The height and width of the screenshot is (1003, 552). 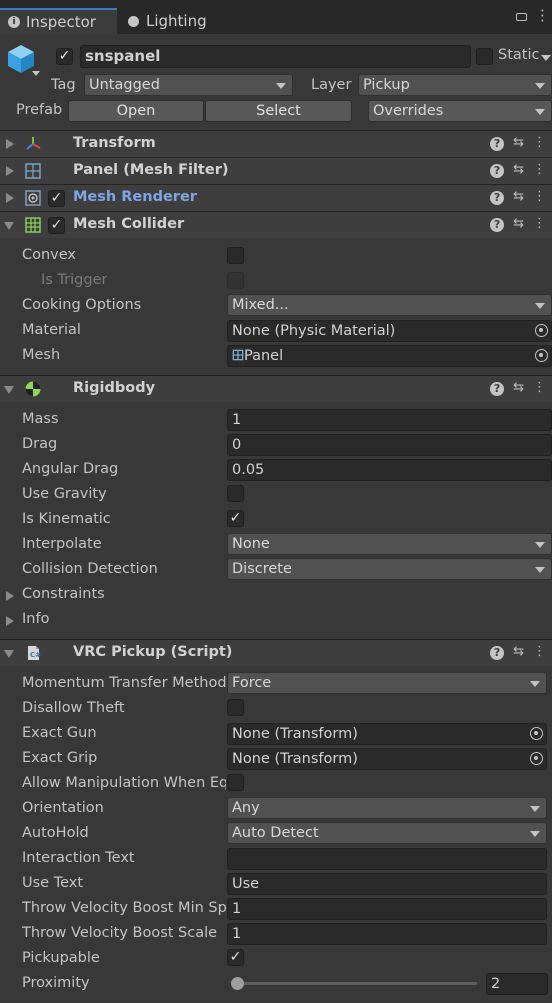 What do you see at coordinates (295, 759) in the screenshot?
I see `exact-grip-value: None (Transform)` at bounding box center [295, 759].